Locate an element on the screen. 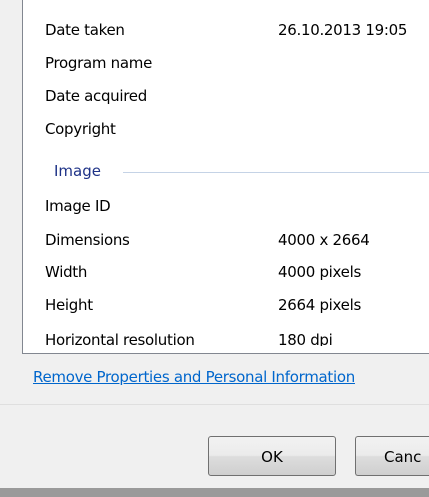 The height and width of the screenshot is (497, 429). property-row-date-taken: Date taken 26.10.2013 19:05 is located at coordinates (226, 32).